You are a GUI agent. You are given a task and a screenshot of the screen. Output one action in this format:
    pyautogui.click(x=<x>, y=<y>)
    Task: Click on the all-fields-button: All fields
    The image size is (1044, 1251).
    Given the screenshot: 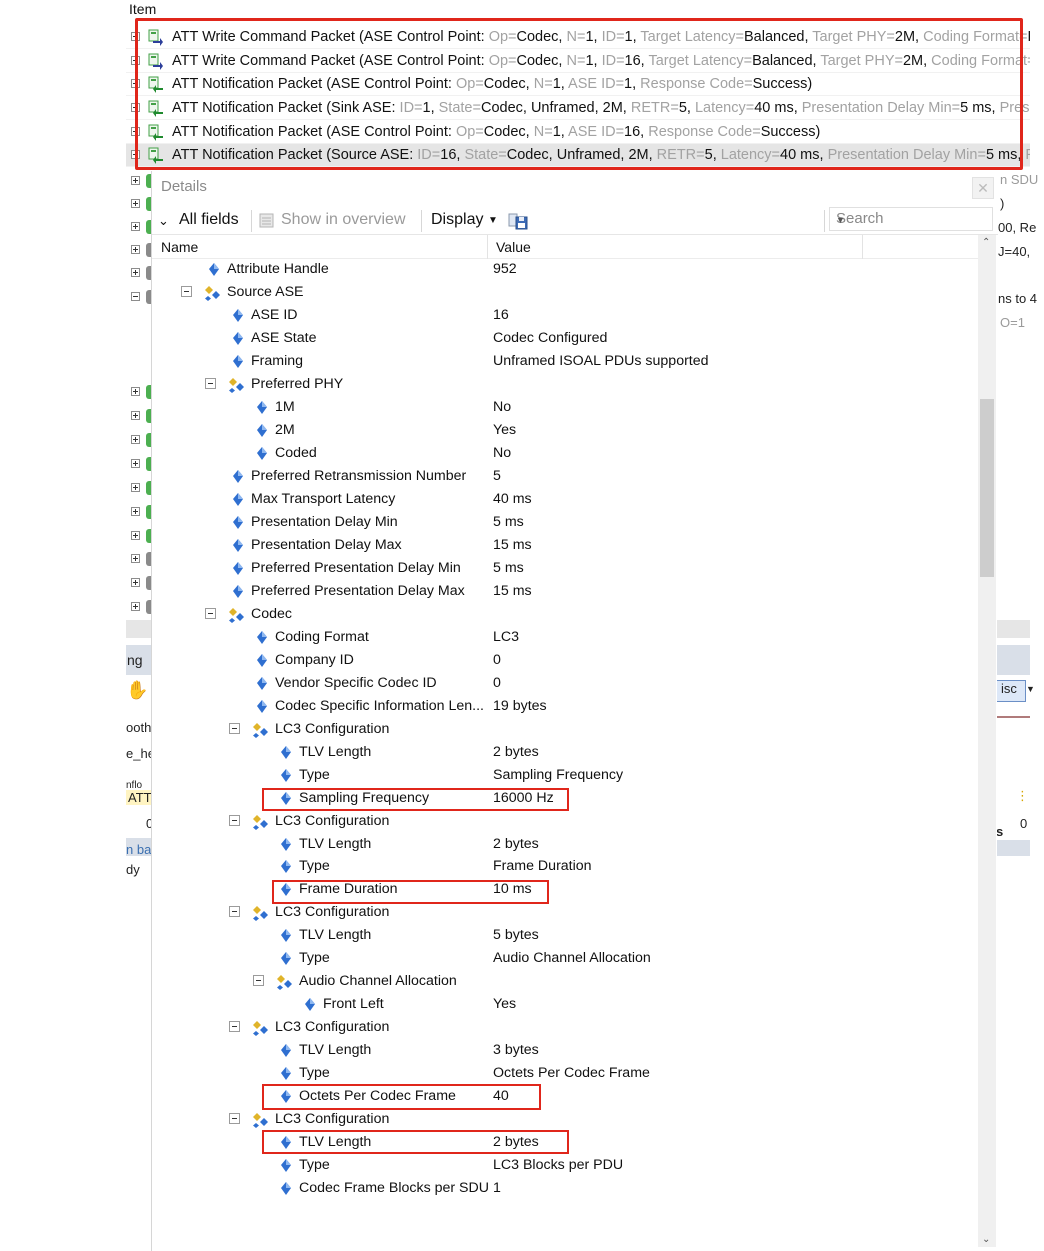 What is the action you would take?
    pyautogui.click(x=209, y=220)
    